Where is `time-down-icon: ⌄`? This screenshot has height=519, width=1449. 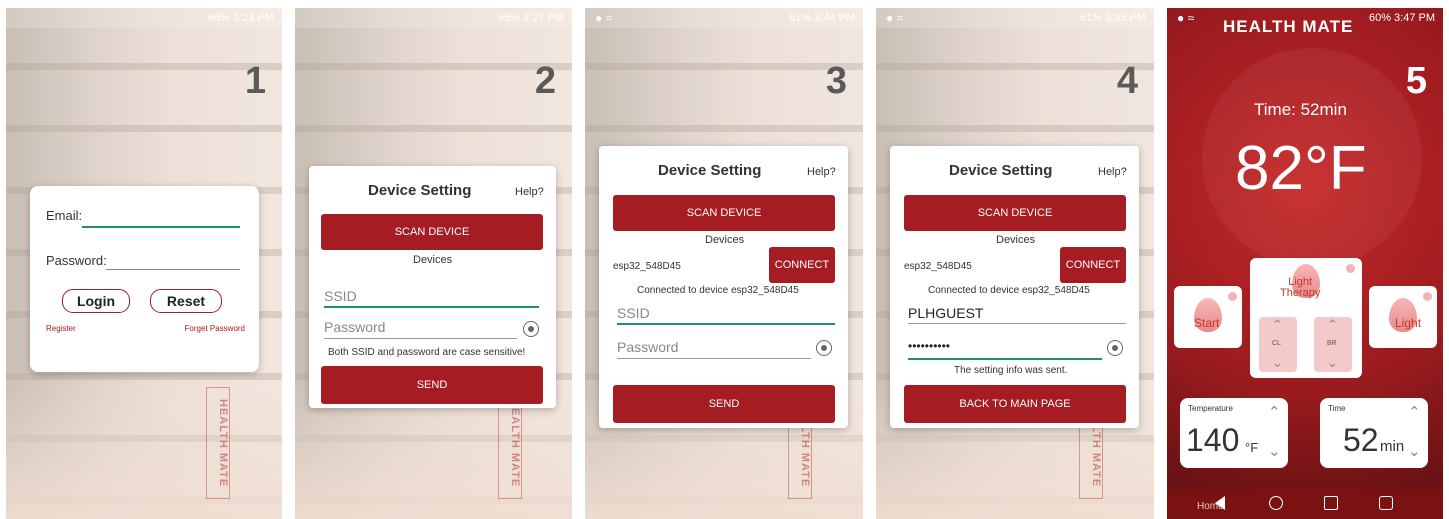
time-down-icon: ⌄ is located at coordinates (1414, 451).